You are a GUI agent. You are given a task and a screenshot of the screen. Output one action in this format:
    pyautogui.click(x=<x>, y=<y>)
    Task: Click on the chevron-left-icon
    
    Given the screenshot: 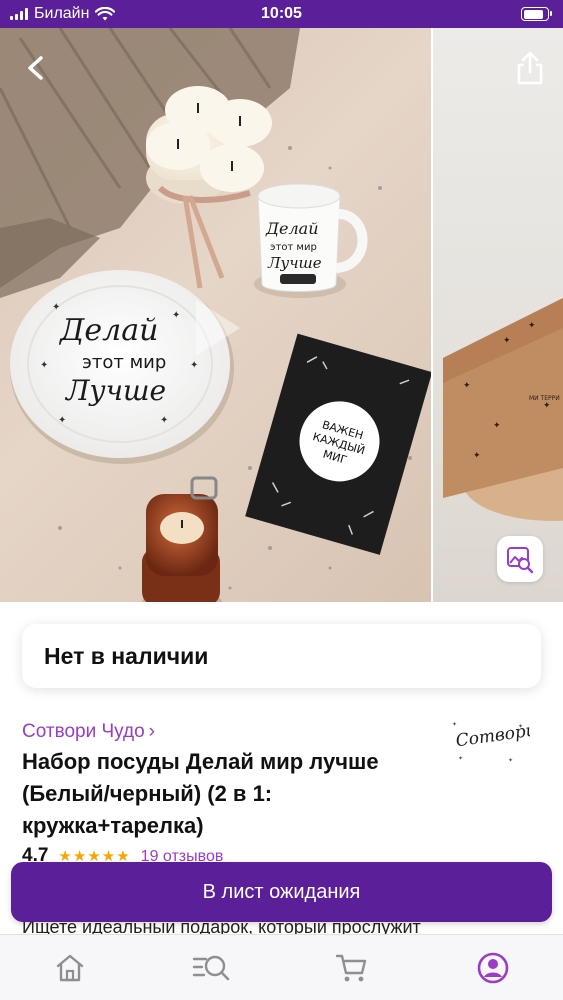 What is the action you would take?
    pyautogui.click(x=35, y=68)
    